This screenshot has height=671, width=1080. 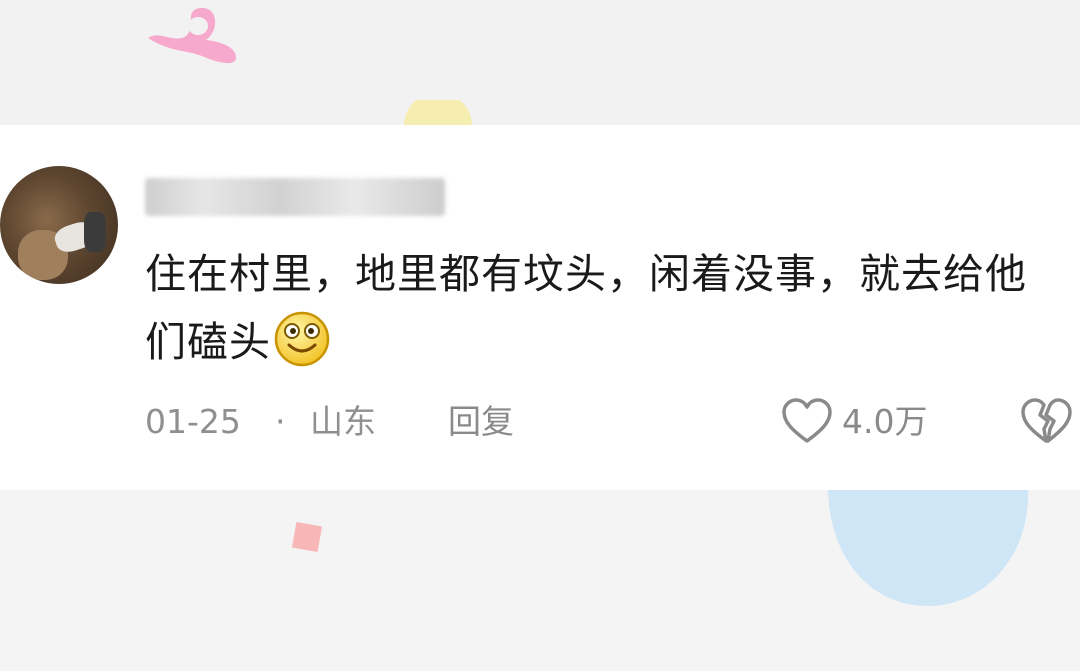 I want to click on username-blurred, so click(x=295, y=197).